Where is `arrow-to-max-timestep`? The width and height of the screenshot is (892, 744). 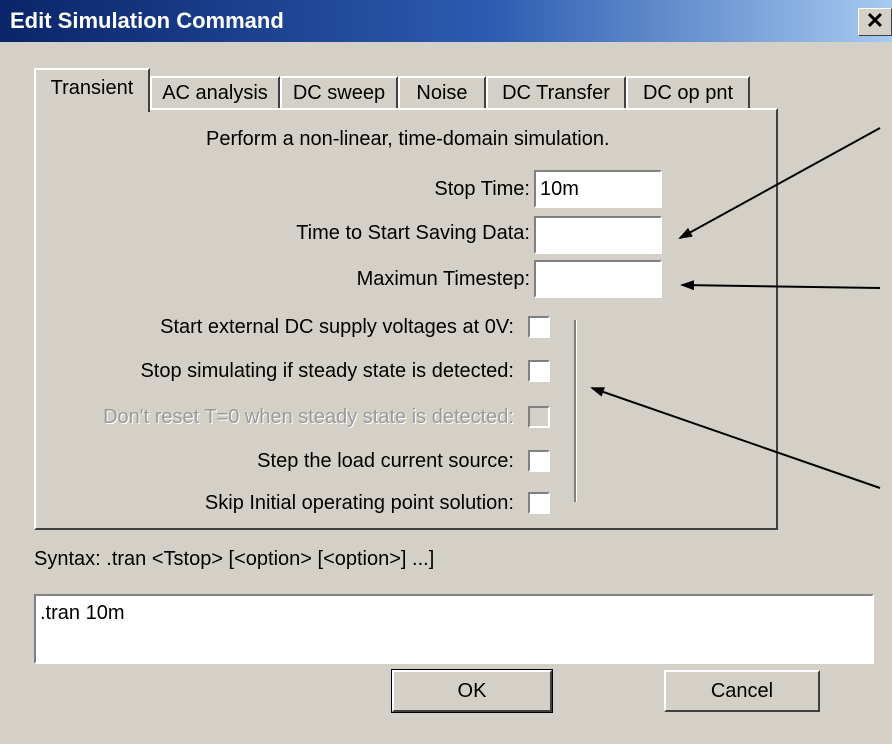 arrow-to-max-timestep is located at coordinates (780, 285).